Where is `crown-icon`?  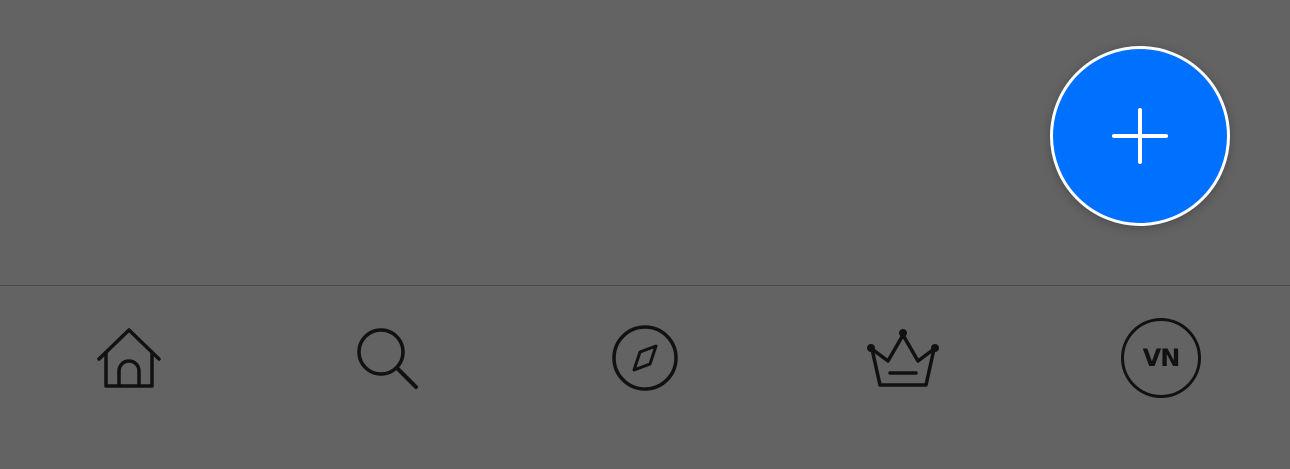 crown-icon is located at coordinates (903, 358).